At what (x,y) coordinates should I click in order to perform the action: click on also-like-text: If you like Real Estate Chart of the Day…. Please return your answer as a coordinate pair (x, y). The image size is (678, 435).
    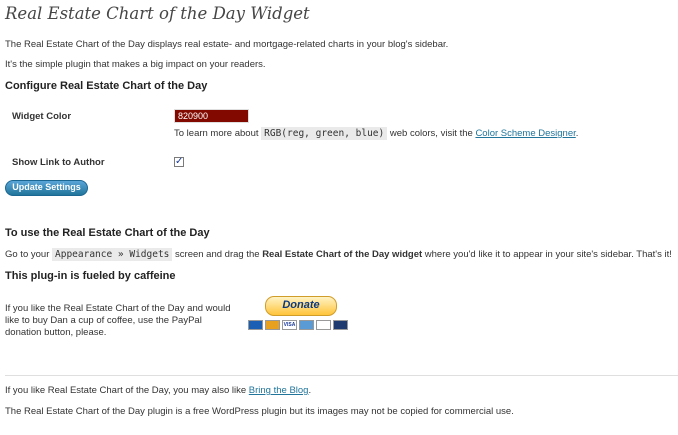
    Looking at the image, I should click on (158, 391).